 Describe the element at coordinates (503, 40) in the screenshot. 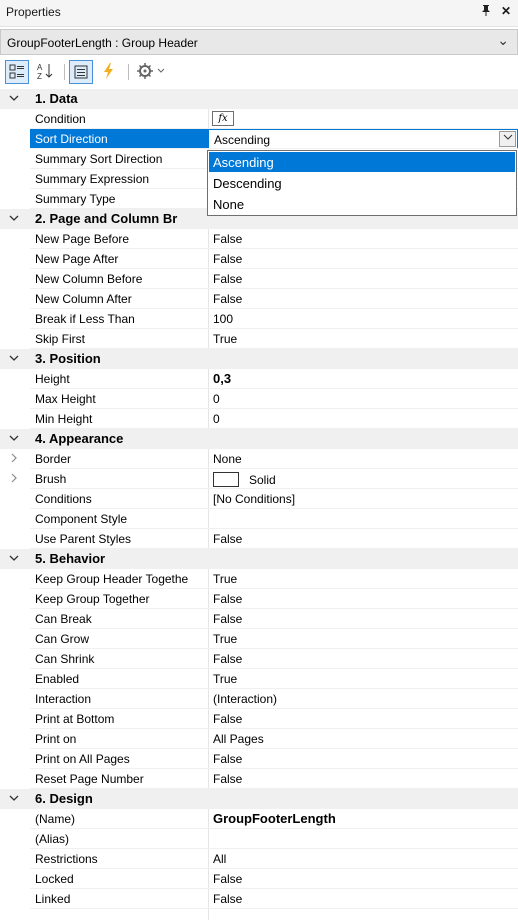

I see `chevron-down-icon: ⌄` at that location.